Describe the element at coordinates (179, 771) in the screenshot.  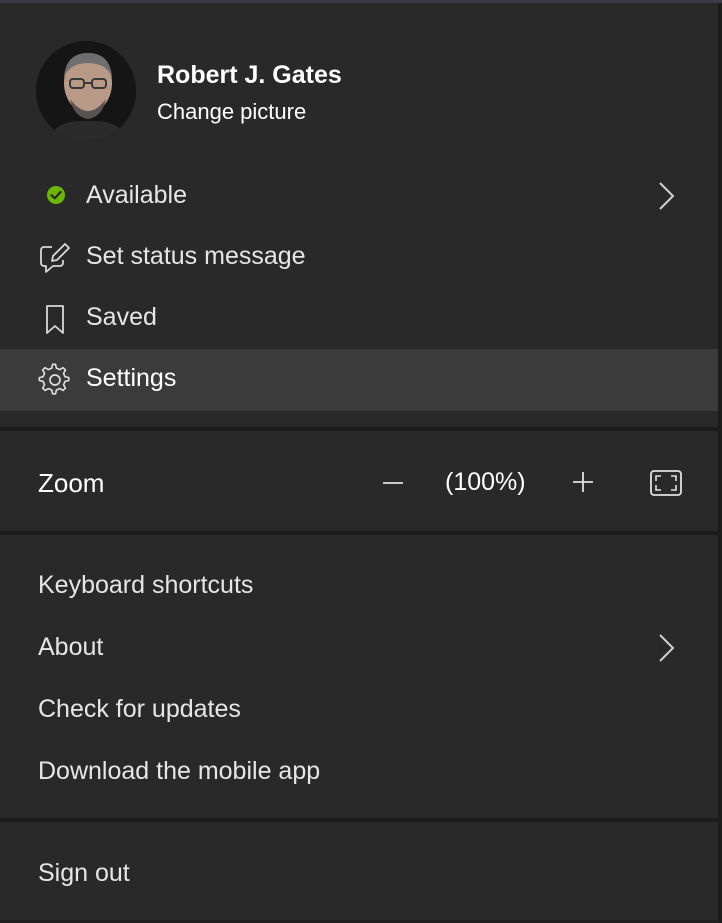
I see `download-mobile-app-label: Download the mobile app` at that location.